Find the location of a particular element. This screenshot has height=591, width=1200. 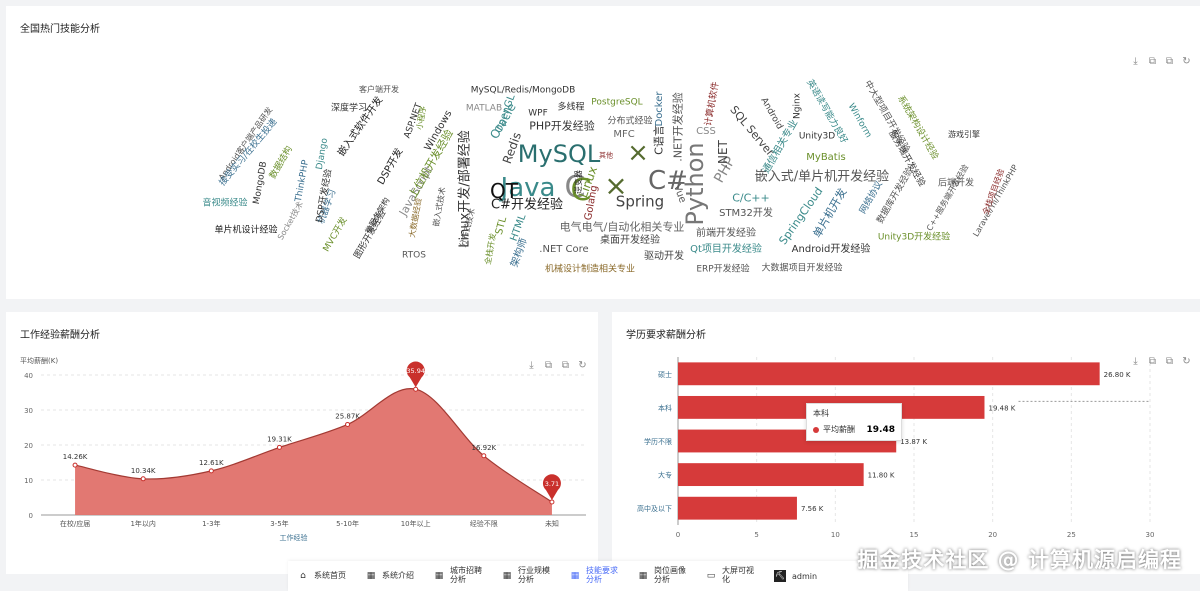

y-tick-label: 20 is located at coordinates (28, 446).